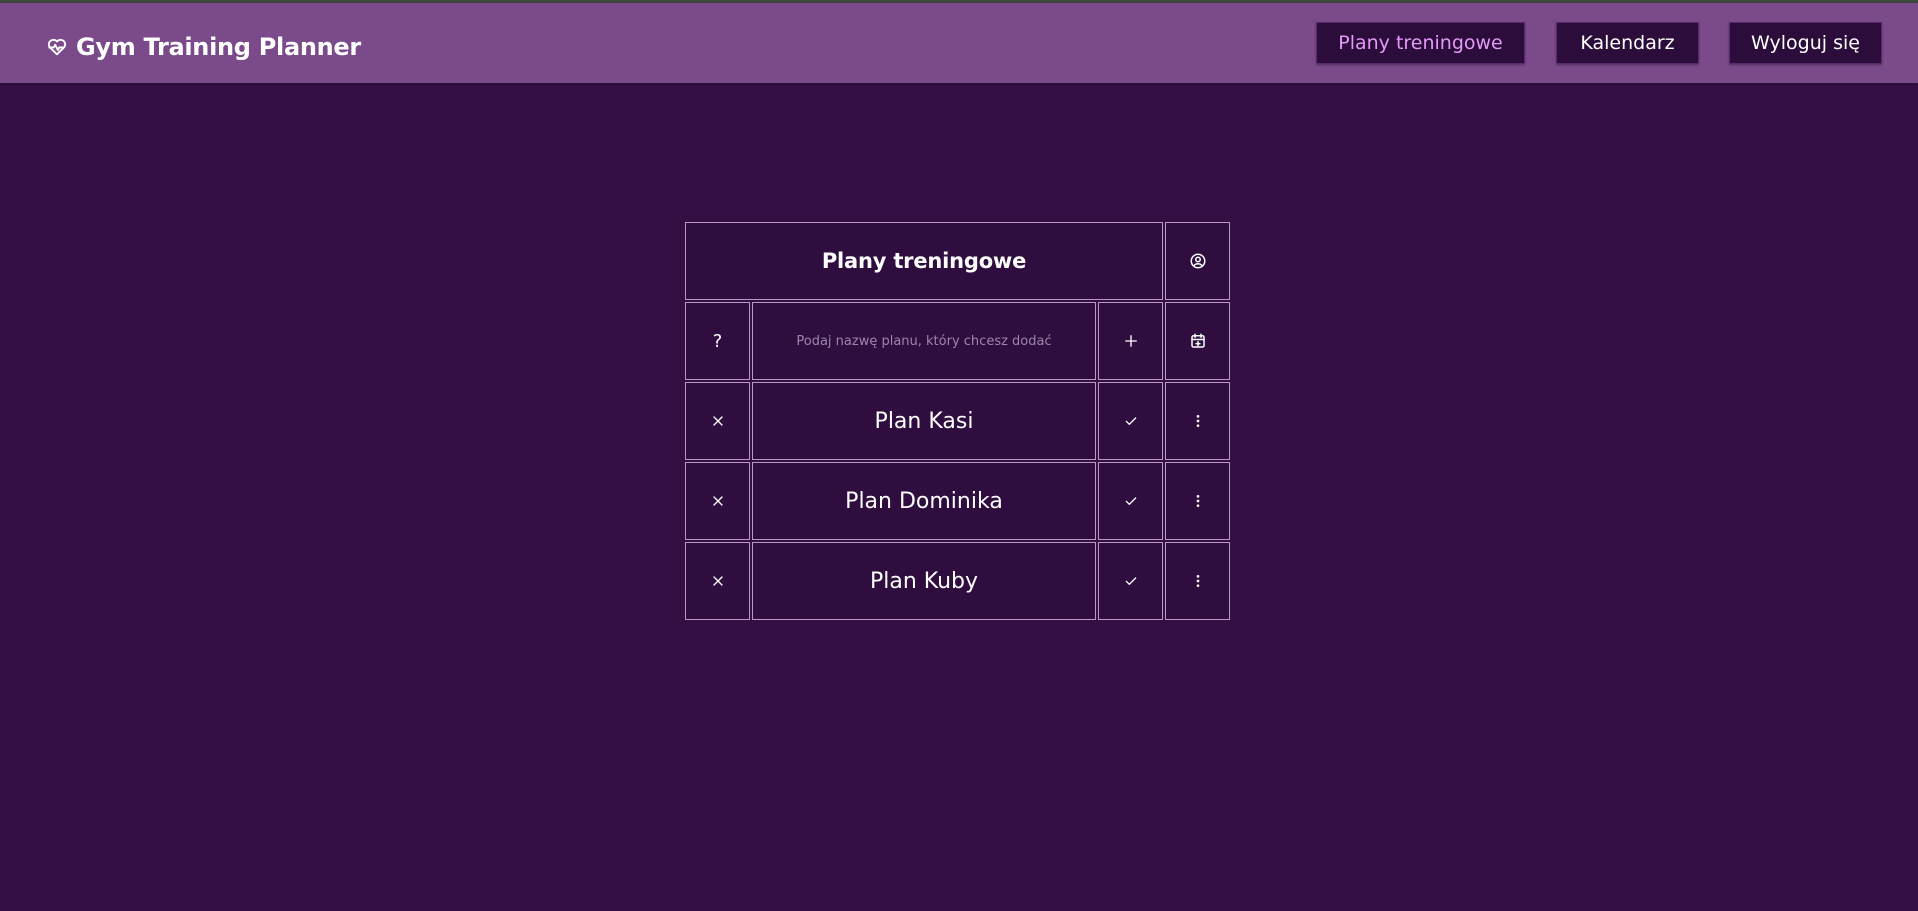 Image resolution: width=1918 pixels, height=911 pixels. What do you see at coordinates (1420, 43) in the screenshot?
I see `nav-plans-button: Plany treningowe` at bounding box center [1420, 43].